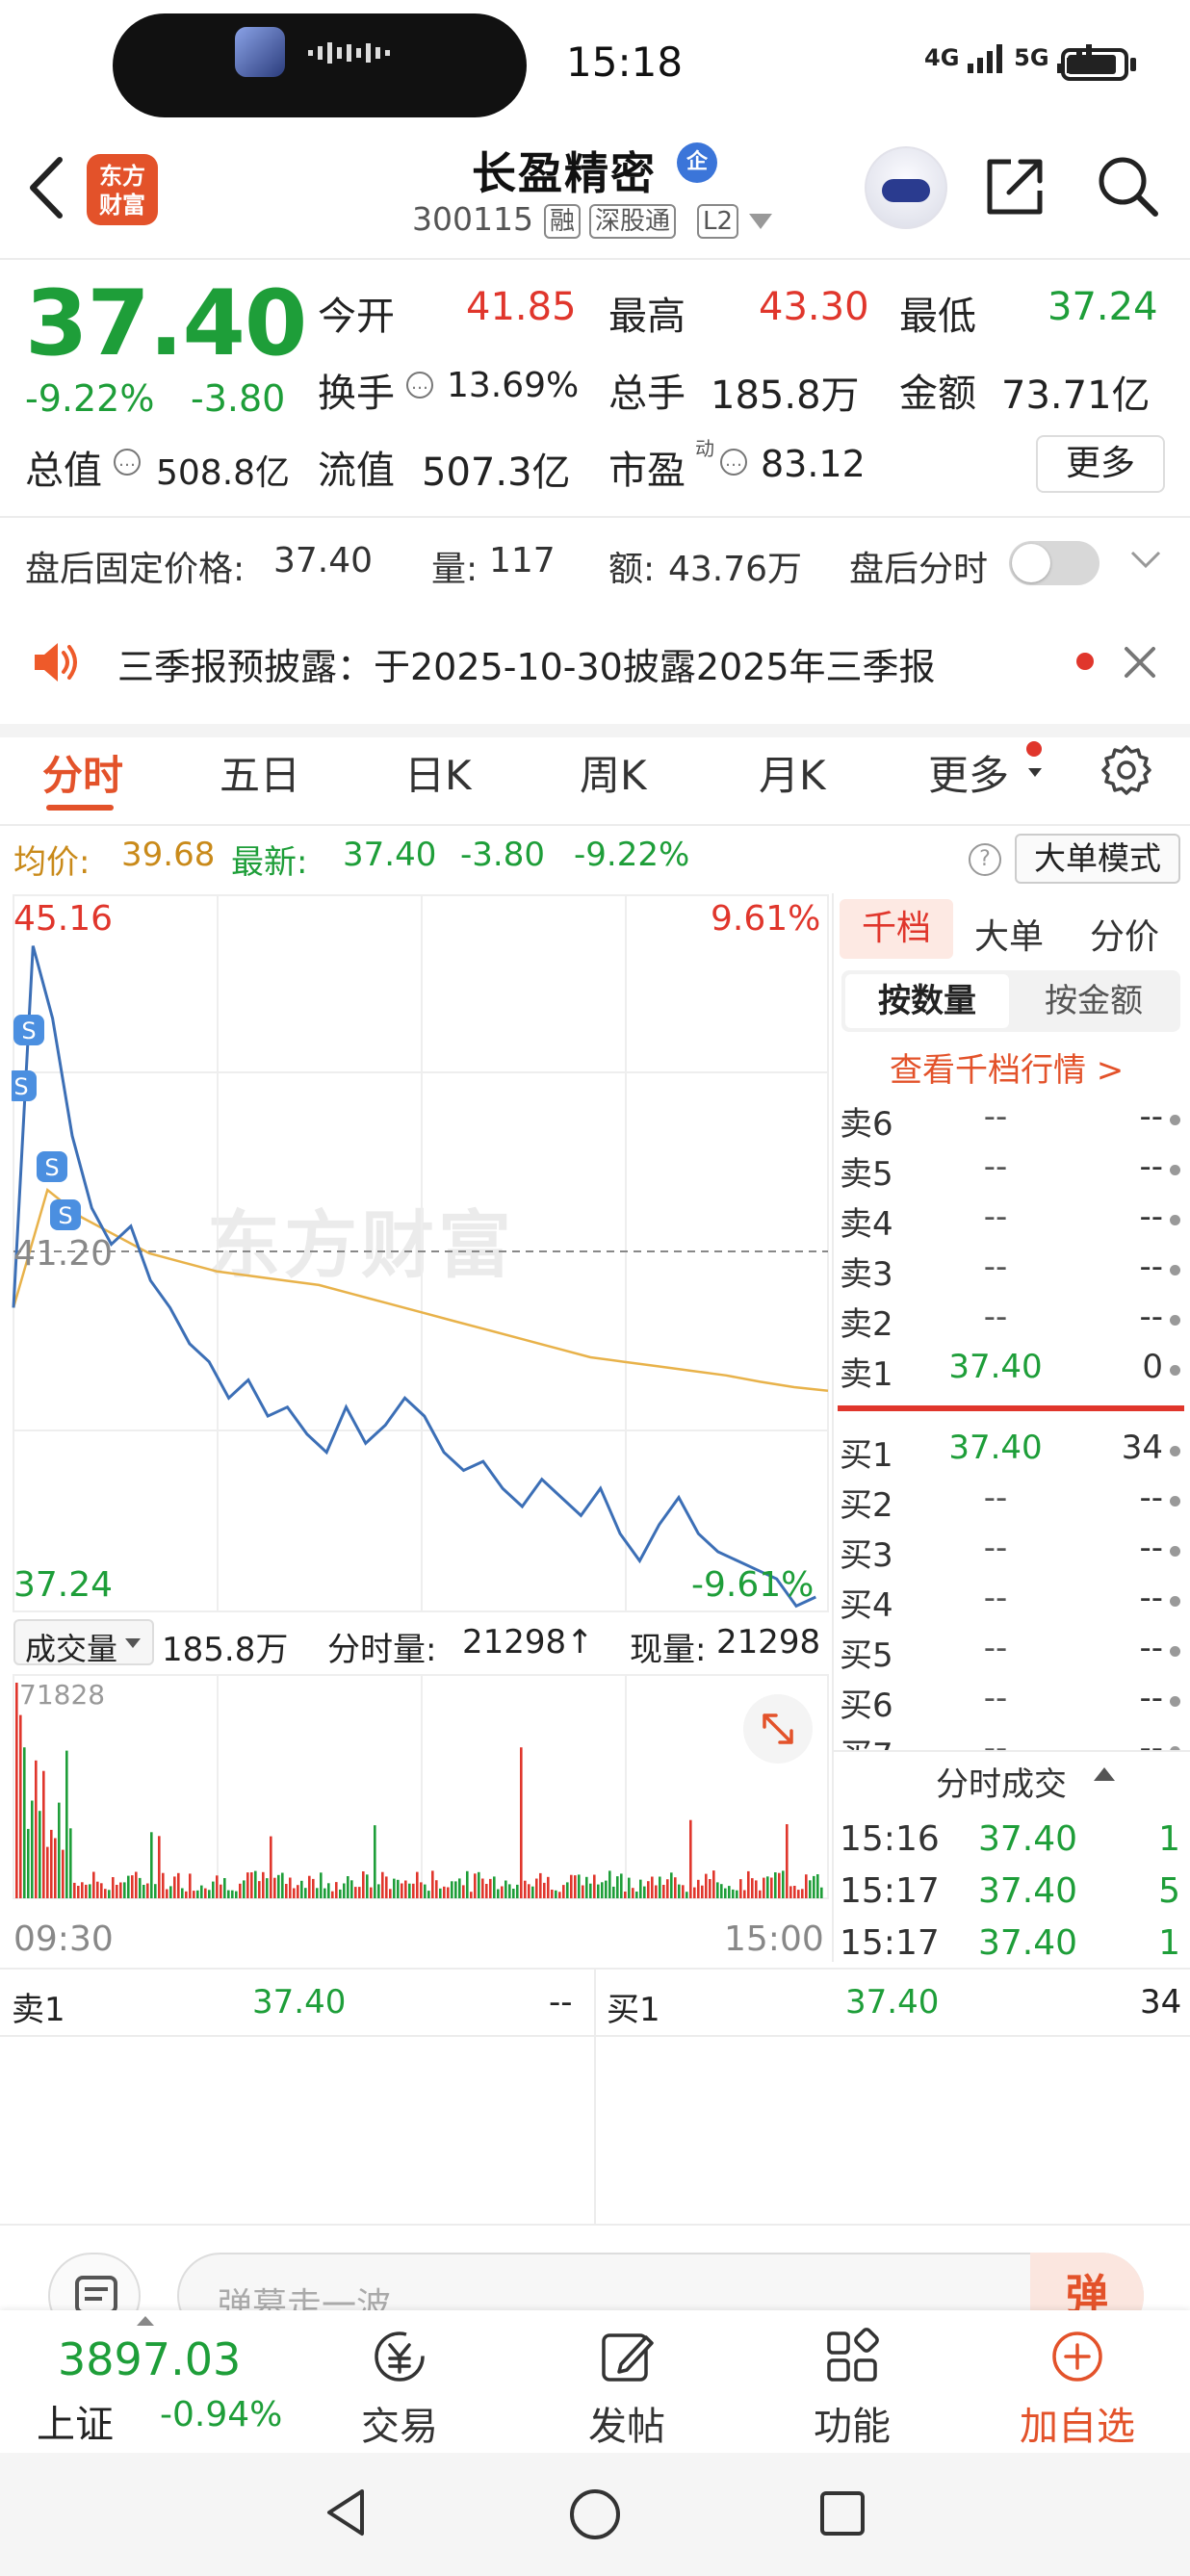 Image resolution: width=1190 pixels, height=2576 pixels. I want to click on index-caret-icon, so click(146, 2321).